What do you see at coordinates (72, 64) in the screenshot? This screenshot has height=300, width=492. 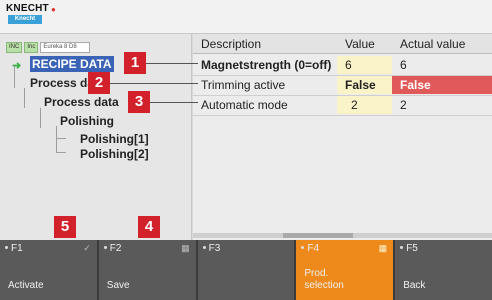 I see `tree-item-recipe-data: RECIPE DATA` at bounding box center [72, 64].